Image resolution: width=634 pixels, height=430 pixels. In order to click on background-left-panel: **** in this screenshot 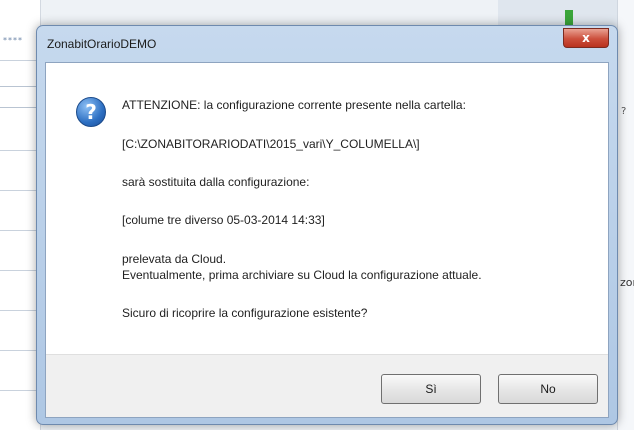, I will do `click(20, 215)`.